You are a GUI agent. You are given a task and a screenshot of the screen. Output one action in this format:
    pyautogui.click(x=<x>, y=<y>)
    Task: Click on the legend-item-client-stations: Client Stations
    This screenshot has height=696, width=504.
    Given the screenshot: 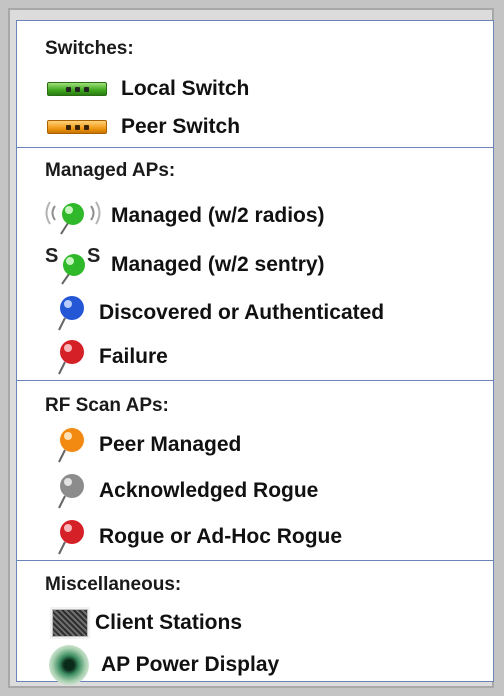 What is the action you would take?
    pyautogui.click(x=255, y=623)
    